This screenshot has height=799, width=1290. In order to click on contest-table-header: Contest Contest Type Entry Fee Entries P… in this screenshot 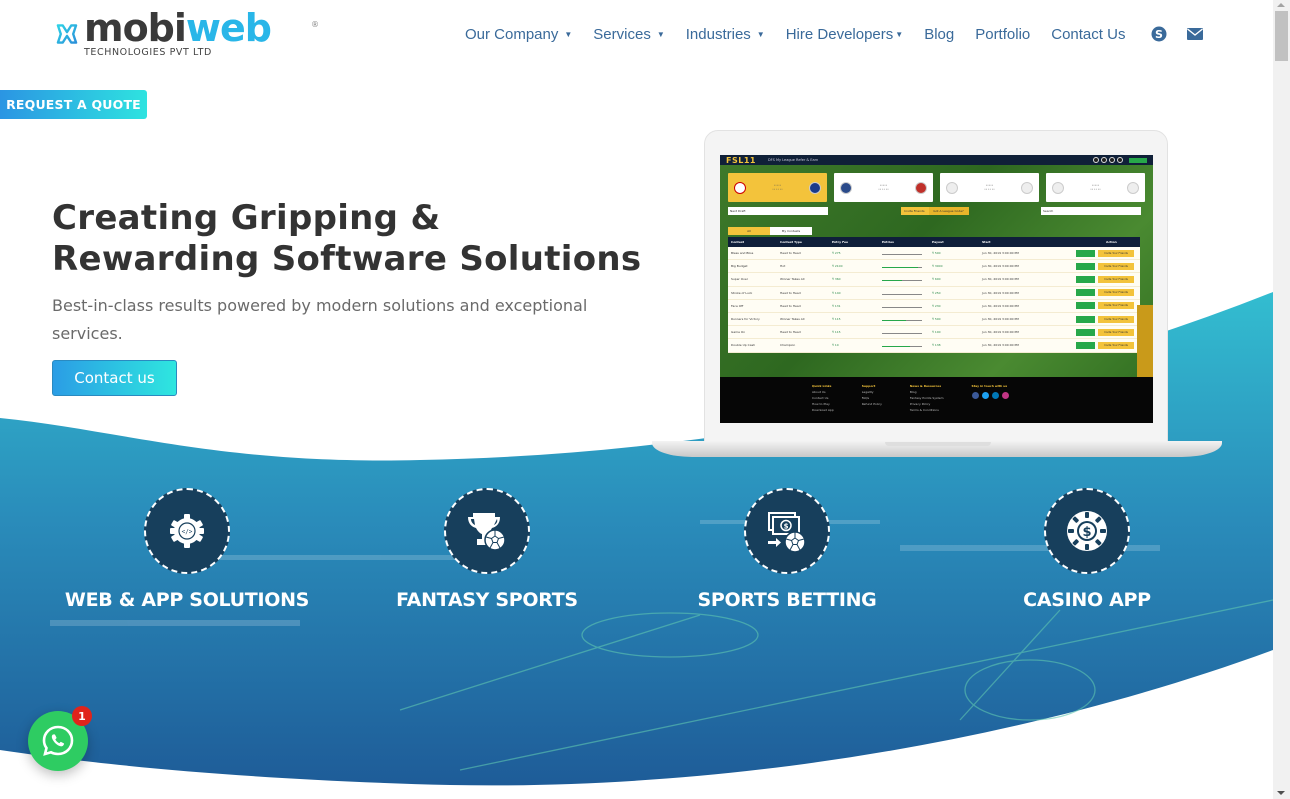, I will do `click(934, 242)`.